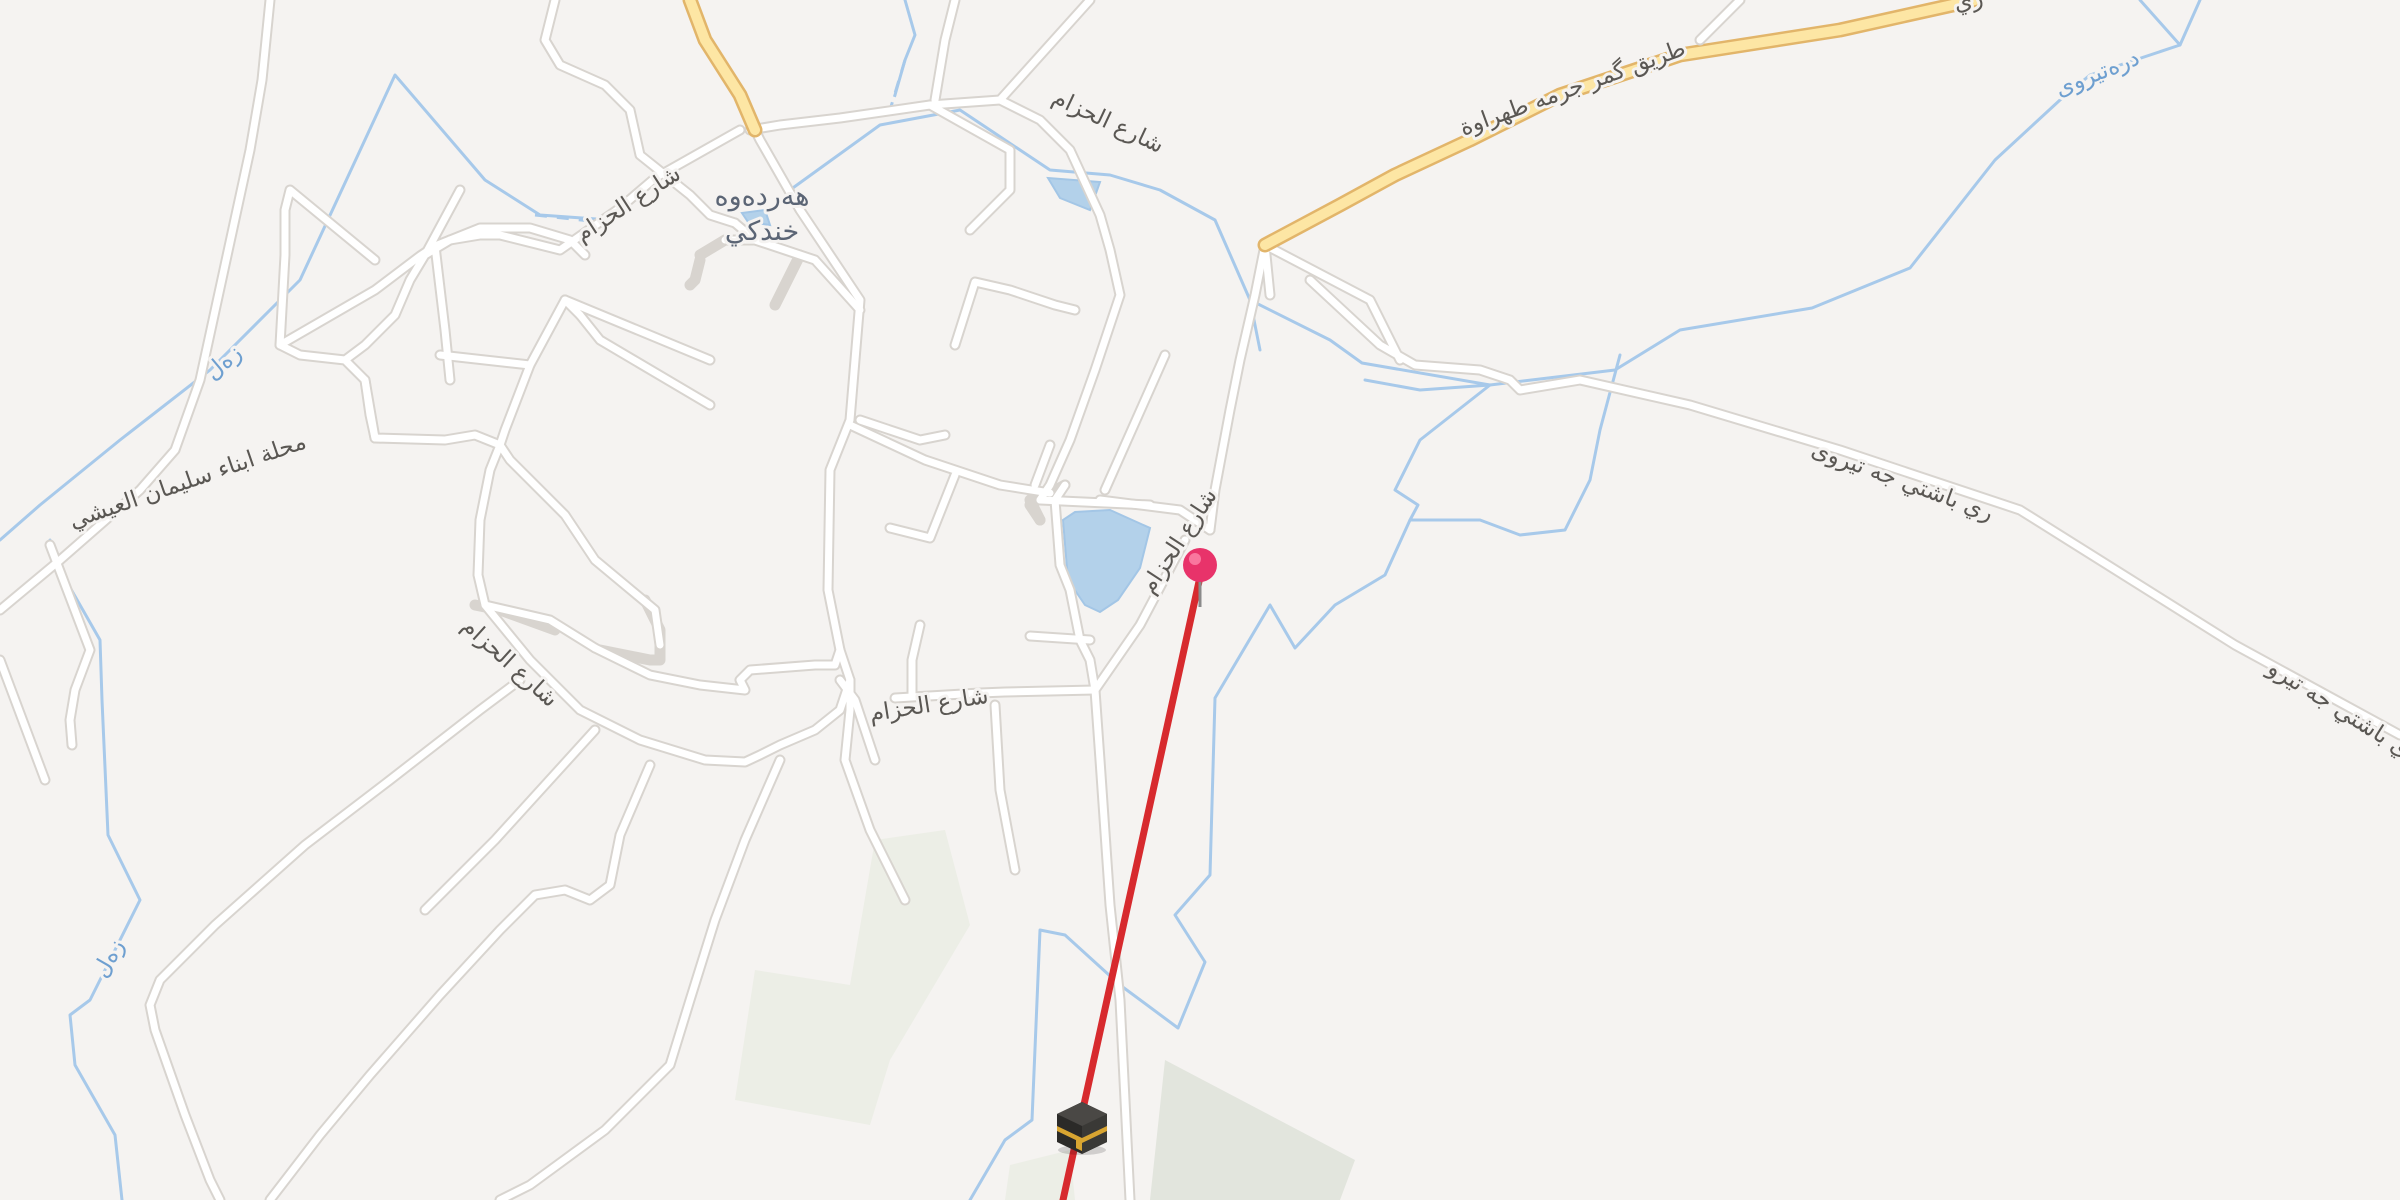 Image resolution: width=2400 pixels, height=1200 pixels. I want to click on kaaba-icon, so click(1082, 1128).